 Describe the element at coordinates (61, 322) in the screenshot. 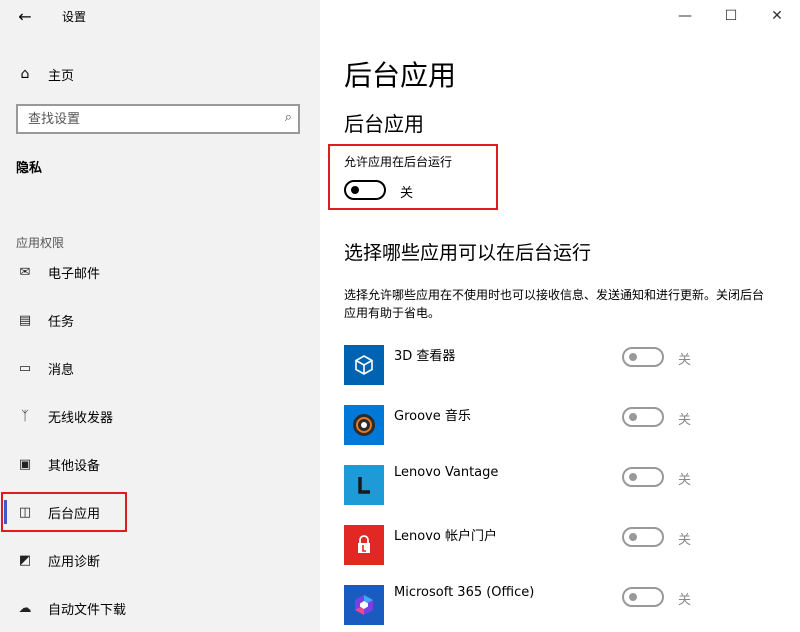

I see `sidebar-item-label: 任务` at that location.